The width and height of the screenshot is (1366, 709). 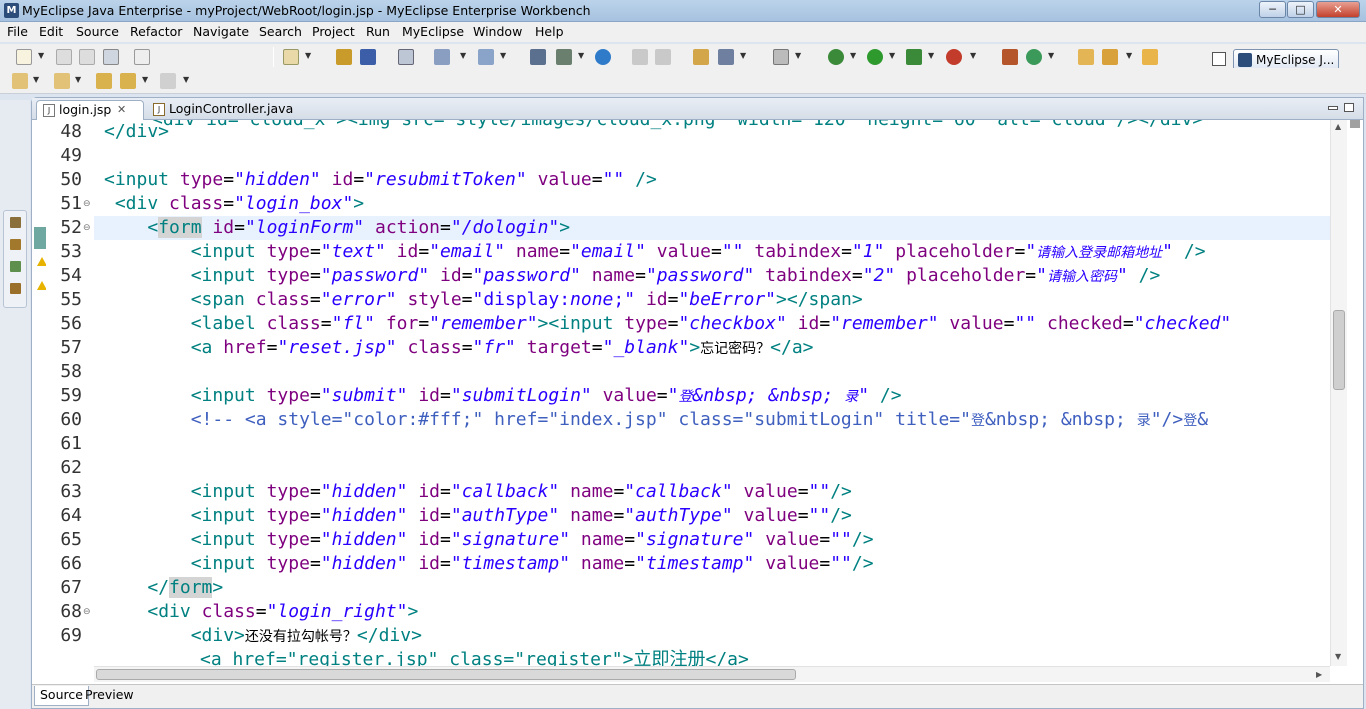 I want to click on wand-icon, so click(x=442, y=57).